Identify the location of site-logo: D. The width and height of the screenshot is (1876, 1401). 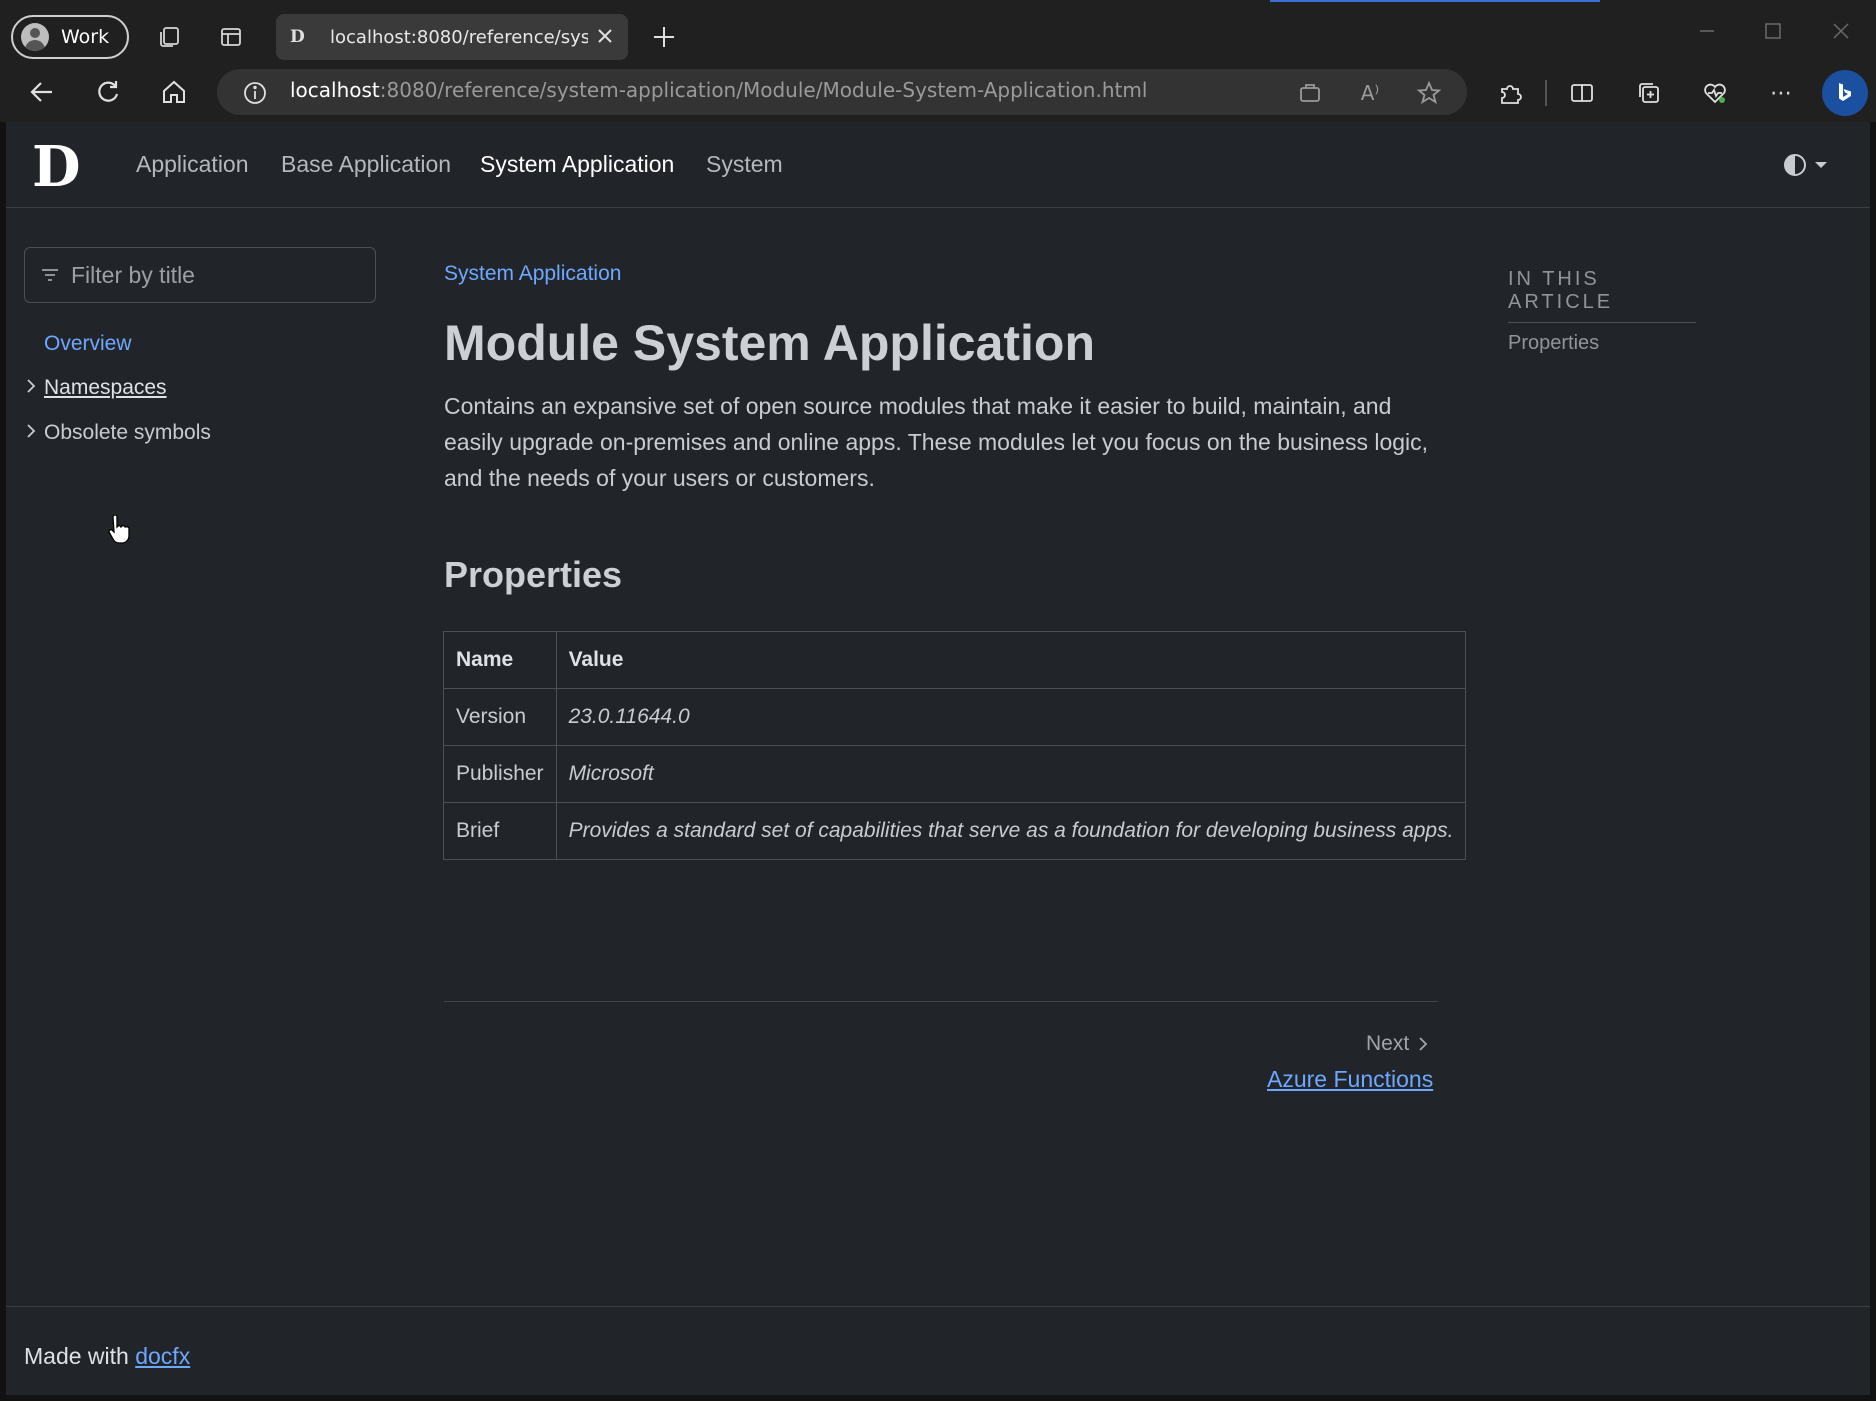
(56, 167).